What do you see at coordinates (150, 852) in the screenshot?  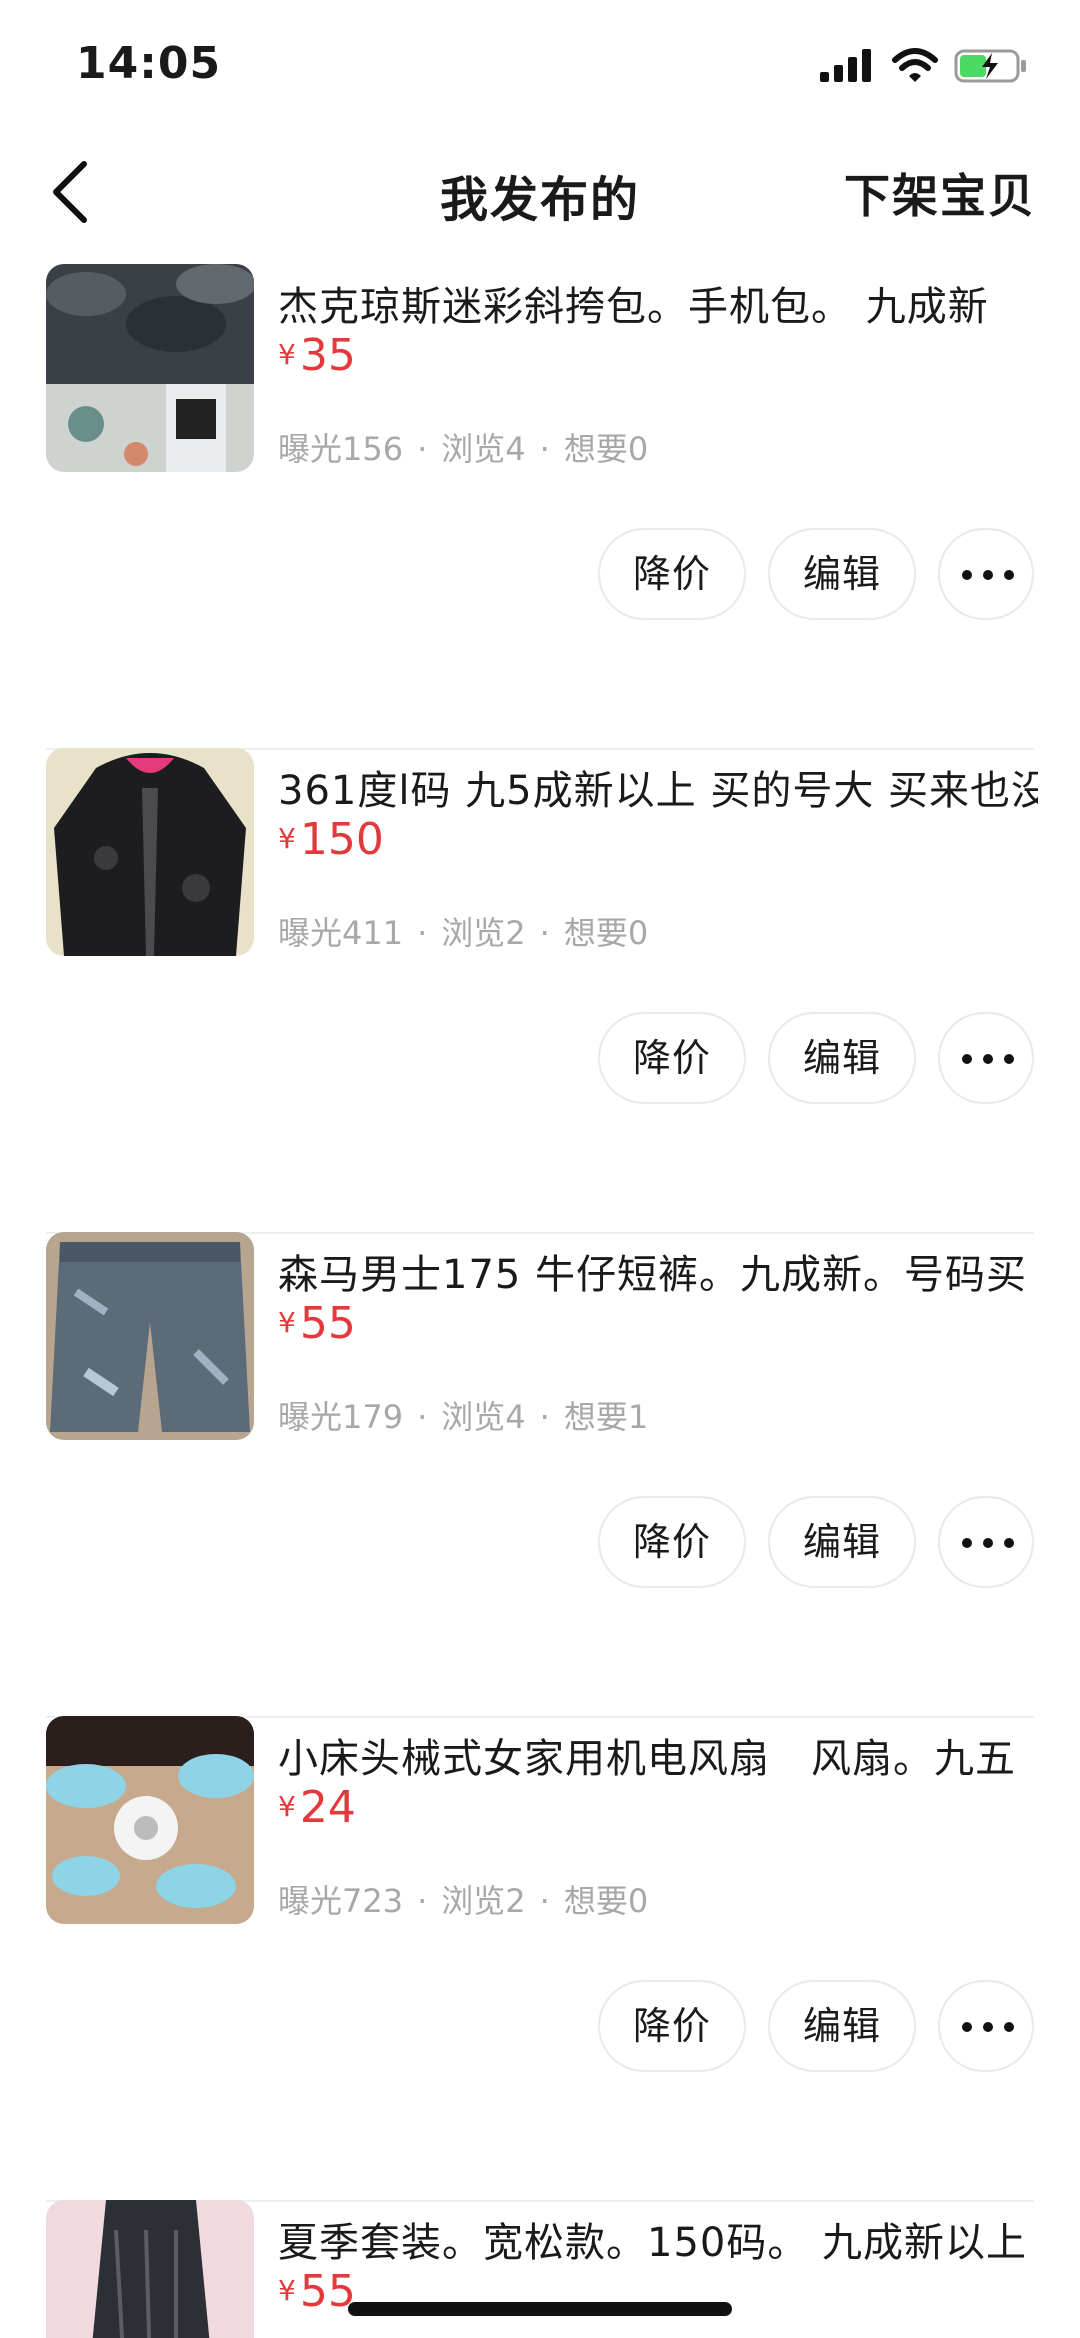 I see `item-thumbnail-jacket` at bounding box center [150, 852].